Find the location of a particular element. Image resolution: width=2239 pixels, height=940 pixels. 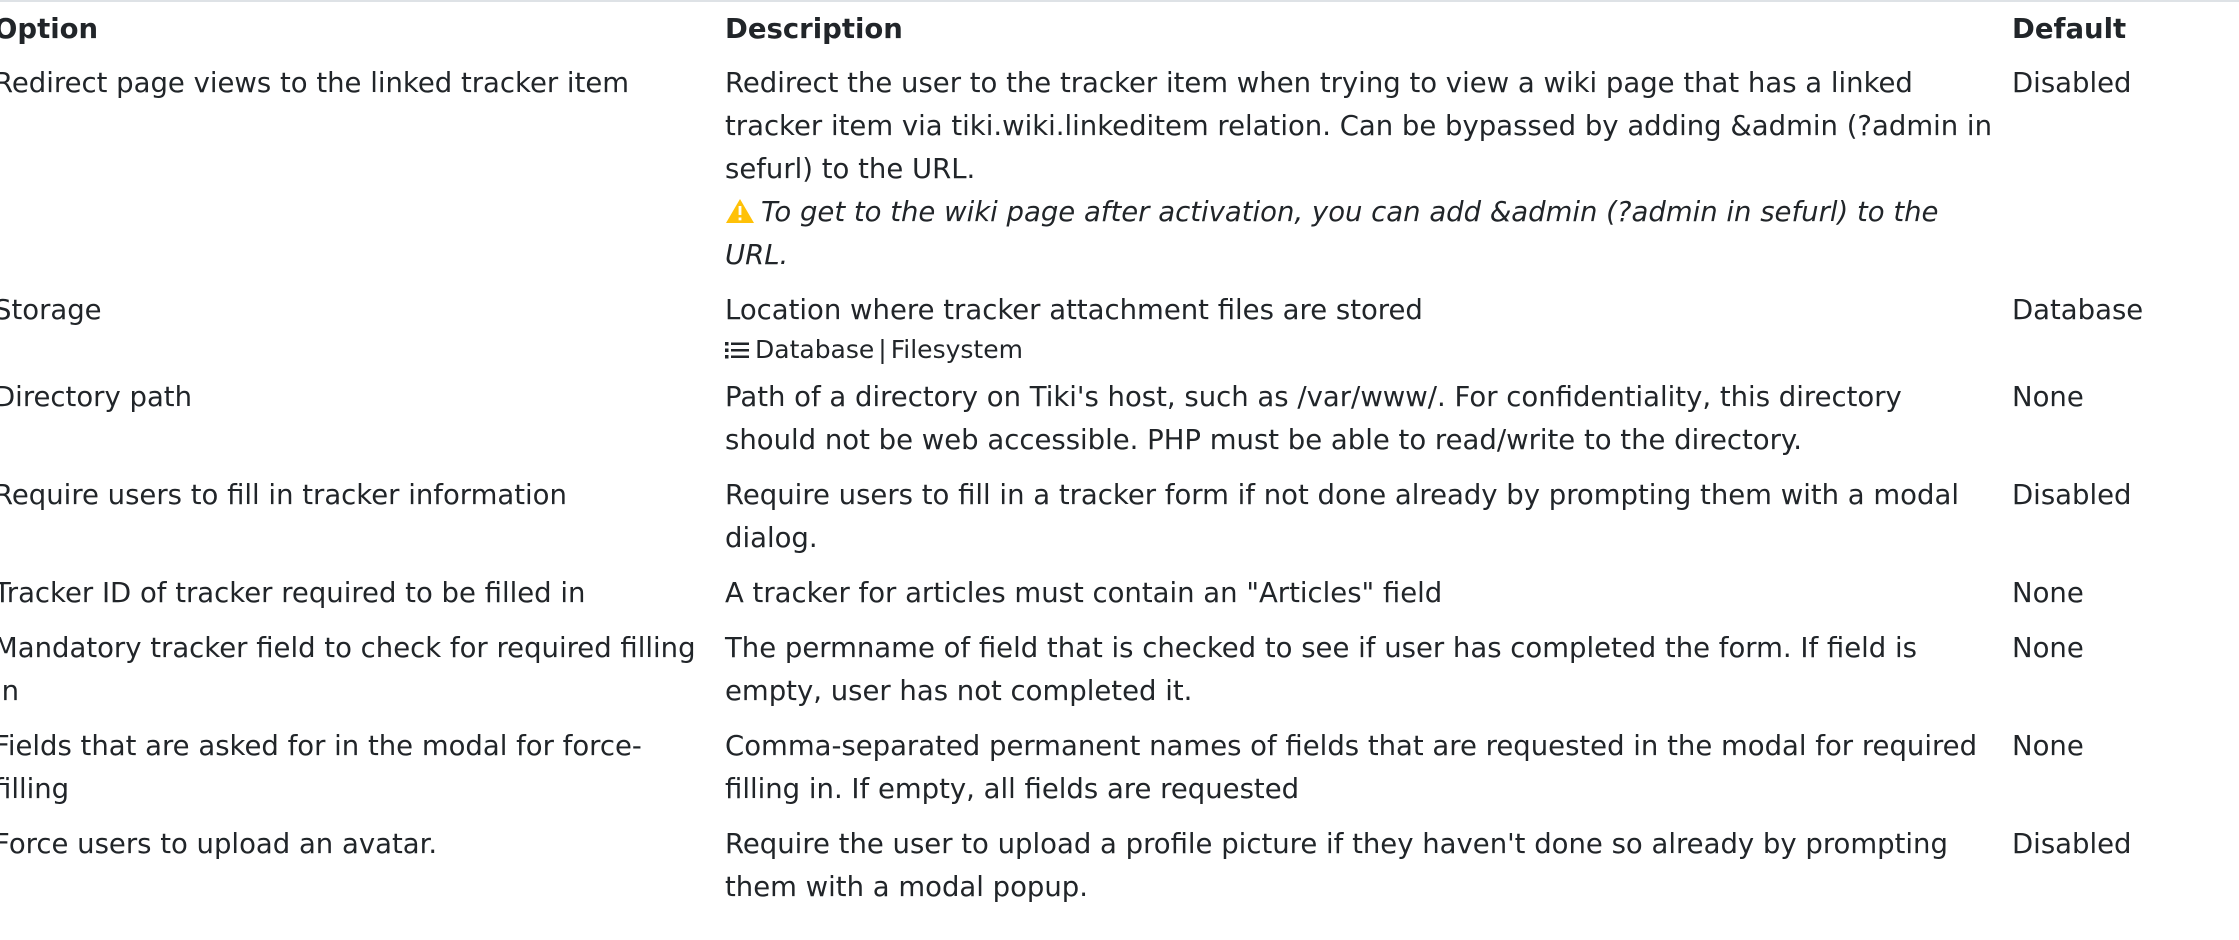

table-top-border is located at coordinates (1119, 1).